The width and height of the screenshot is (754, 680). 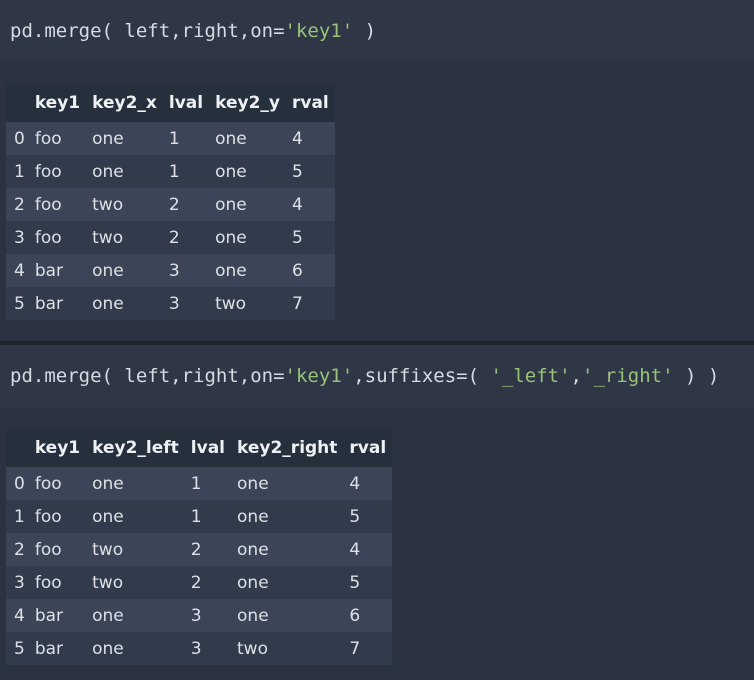 I want to click on code-text: ) ), so click(x=696, y=376).